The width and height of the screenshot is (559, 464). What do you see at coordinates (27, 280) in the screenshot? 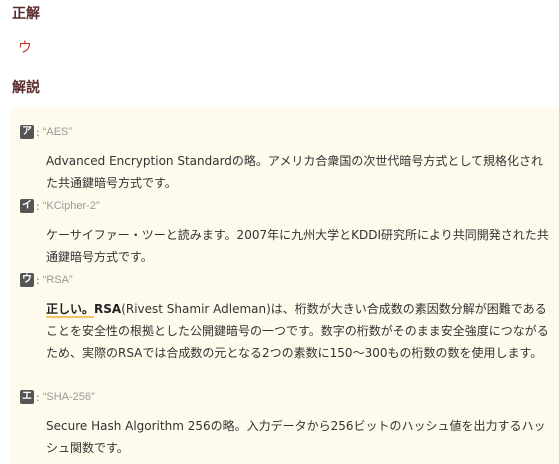
I see `choice-badge: ウ` at bounding box center [27, 280].